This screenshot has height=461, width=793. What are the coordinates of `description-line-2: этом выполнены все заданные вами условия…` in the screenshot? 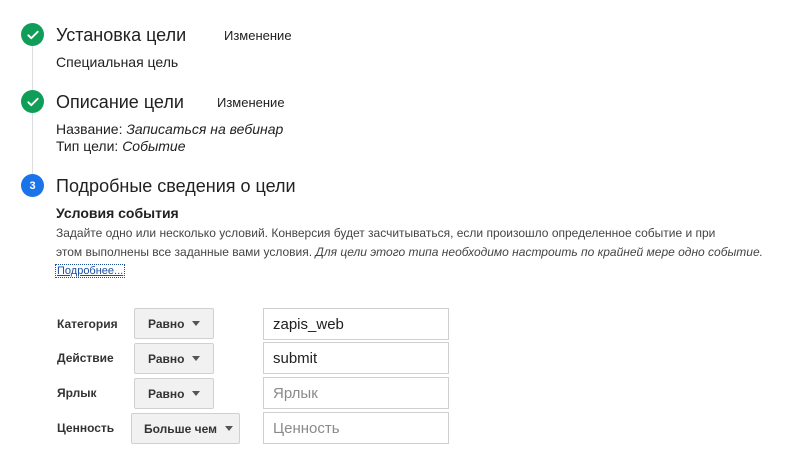 It's located at (184, 252).